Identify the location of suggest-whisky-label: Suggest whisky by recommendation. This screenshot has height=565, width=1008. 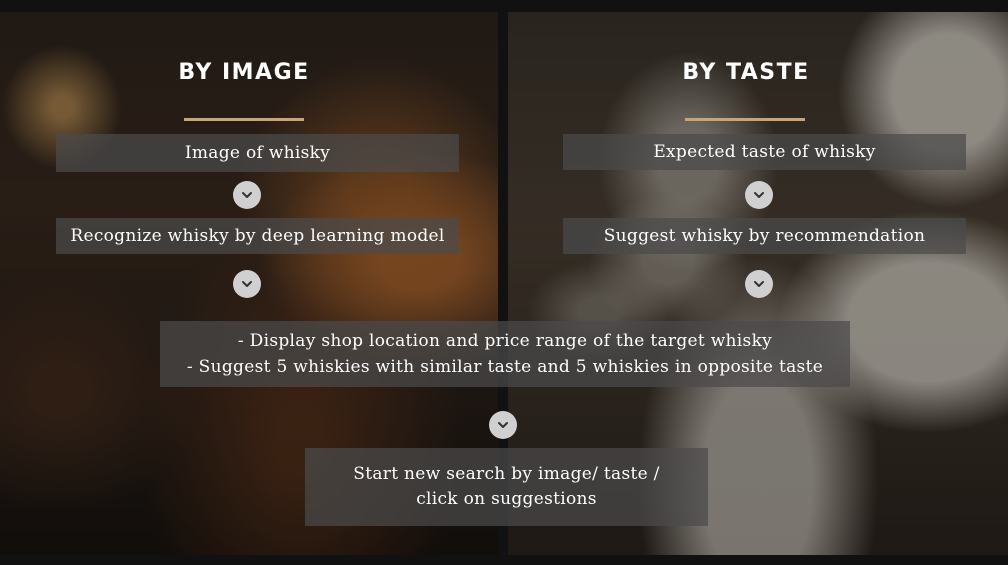
(764, 236).